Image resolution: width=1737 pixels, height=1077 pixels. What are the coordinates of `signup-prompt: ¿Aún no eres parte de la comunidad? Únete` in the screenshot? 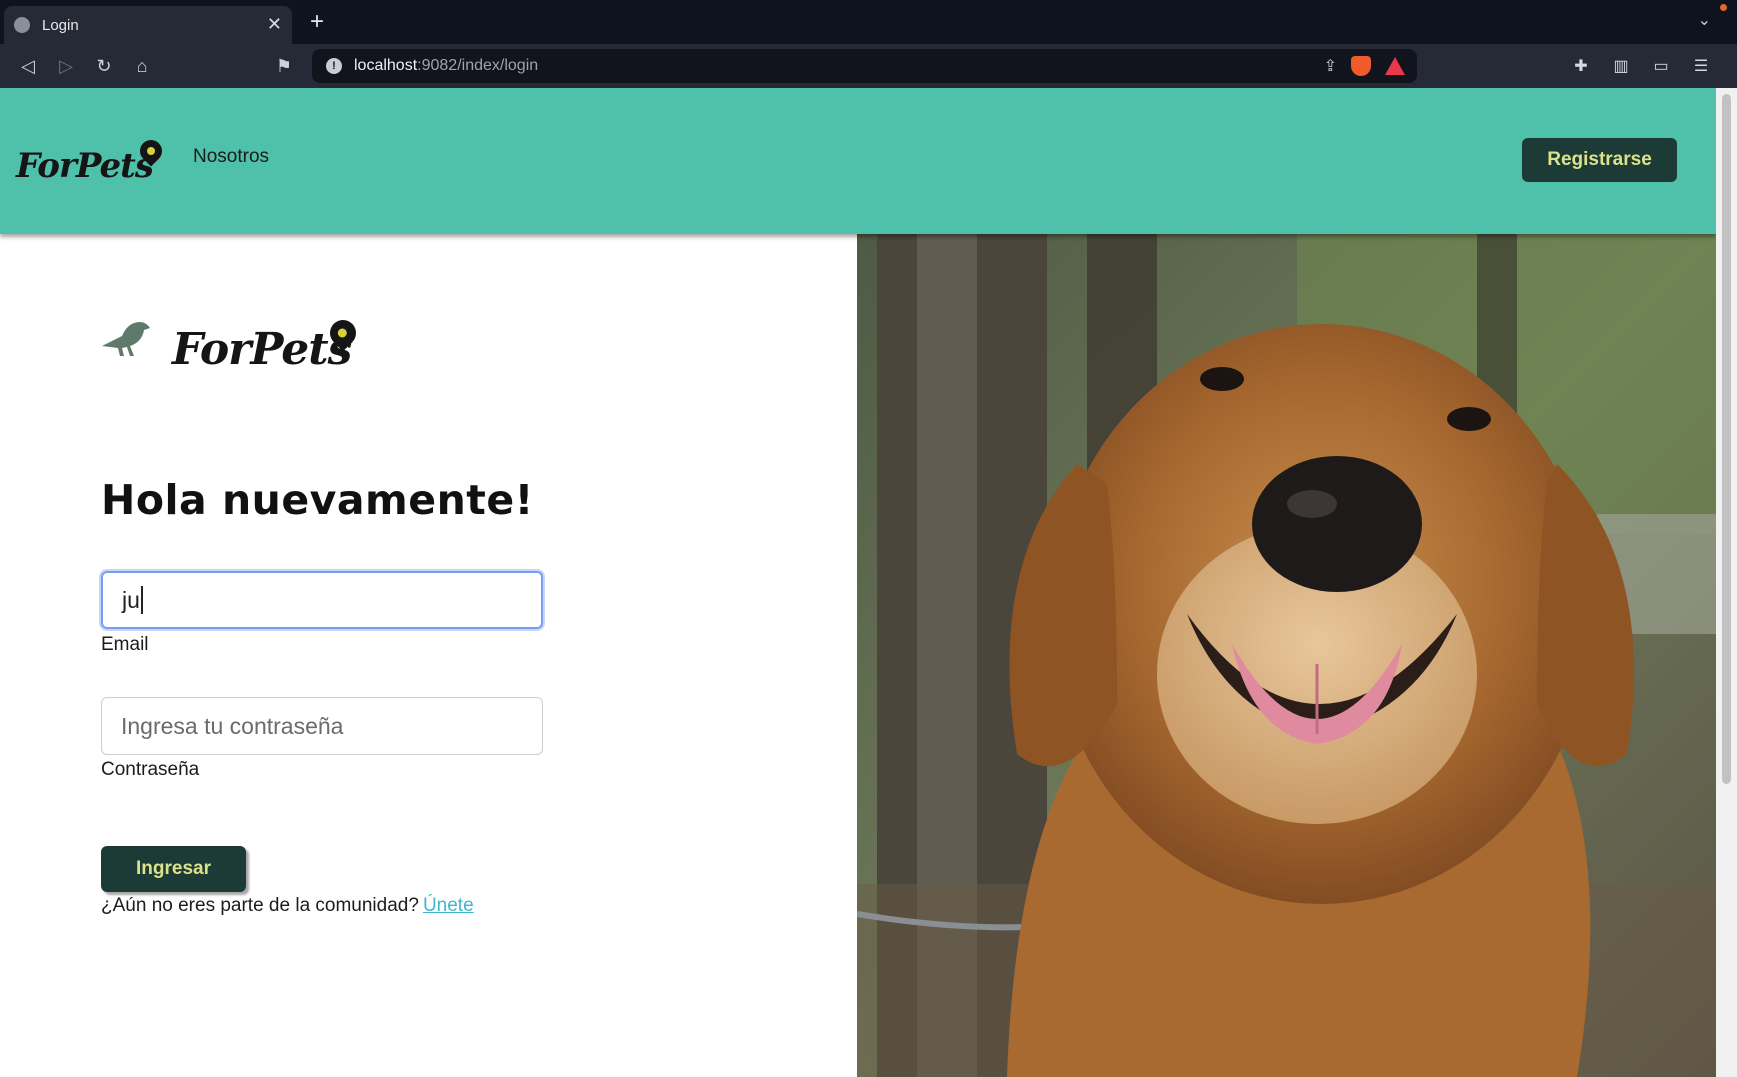 It's located at (287, 906).